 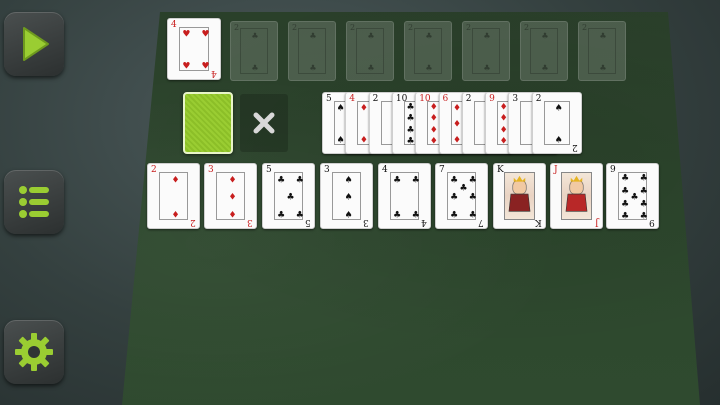 What do you see at coordinates (481, 222) in the screenshot?
I see `card-rank-corner: 7` at bounding box center [481, 222].